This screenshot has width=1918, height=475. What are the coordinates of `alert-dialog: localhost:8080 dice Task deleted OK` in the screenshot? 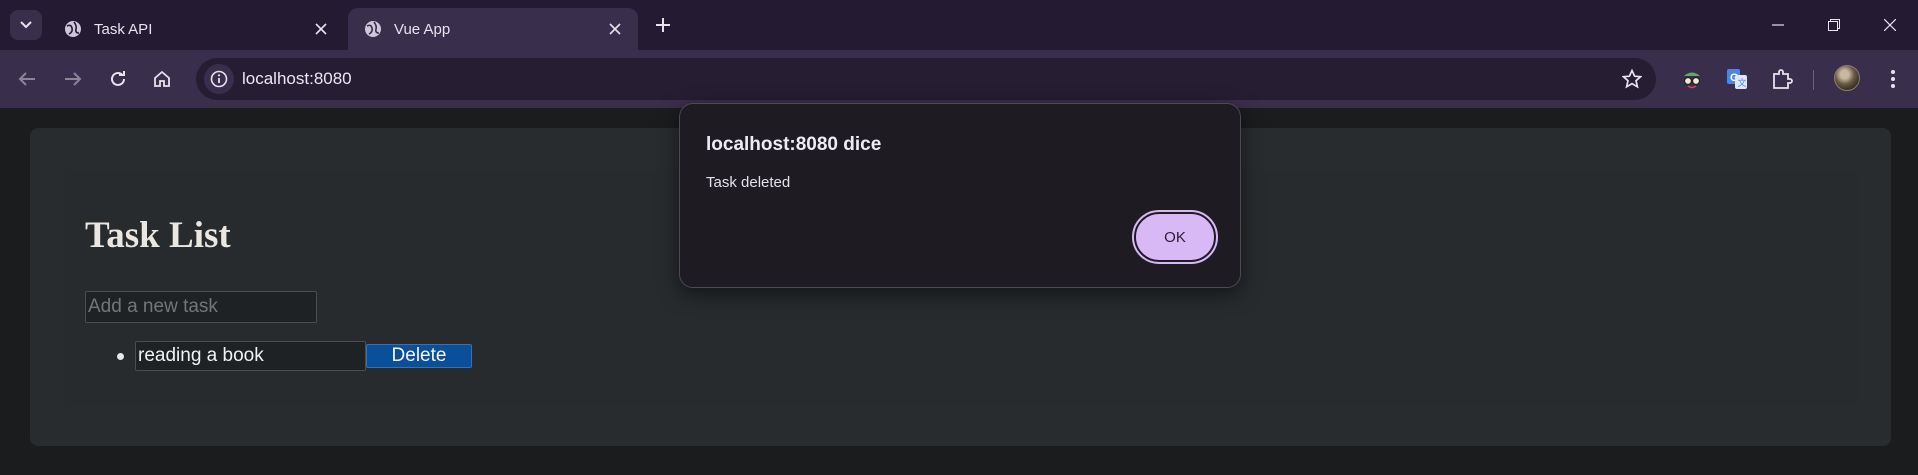 It's located at (960, 195).